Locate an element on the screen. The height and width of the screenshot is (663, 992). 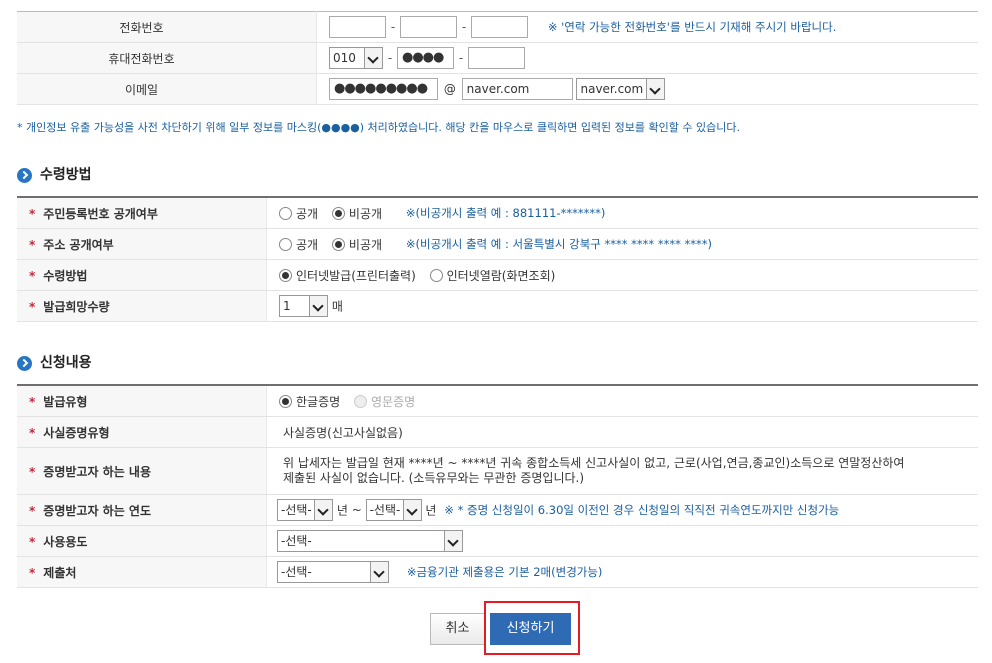
usage-value: -선택- is located at coordinates (296, 541).